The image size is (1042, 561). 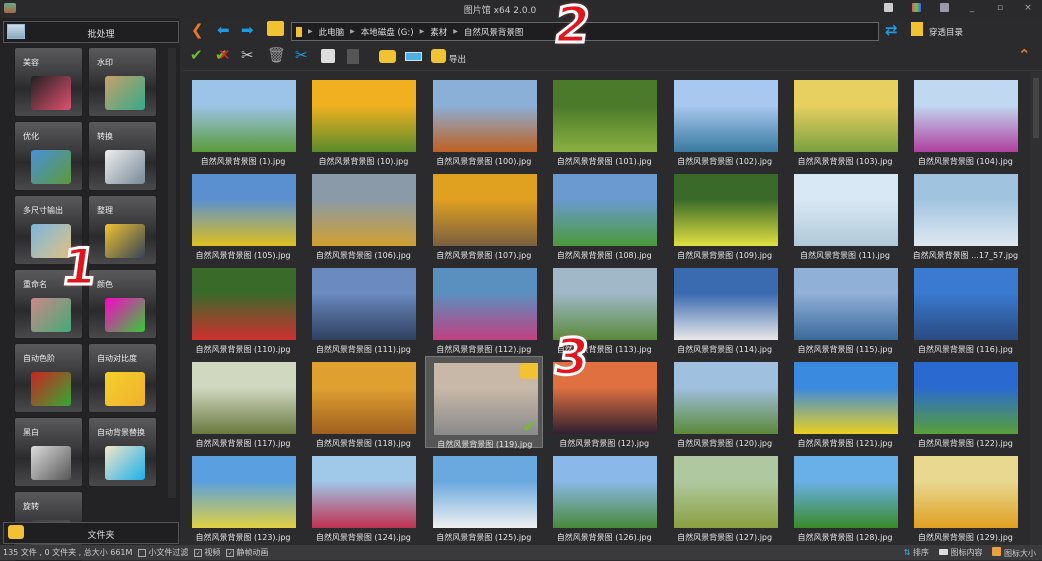 I want to click on thumbnail-item: 自然风景背景图 (123).jpg, so click(x=243, y=496).